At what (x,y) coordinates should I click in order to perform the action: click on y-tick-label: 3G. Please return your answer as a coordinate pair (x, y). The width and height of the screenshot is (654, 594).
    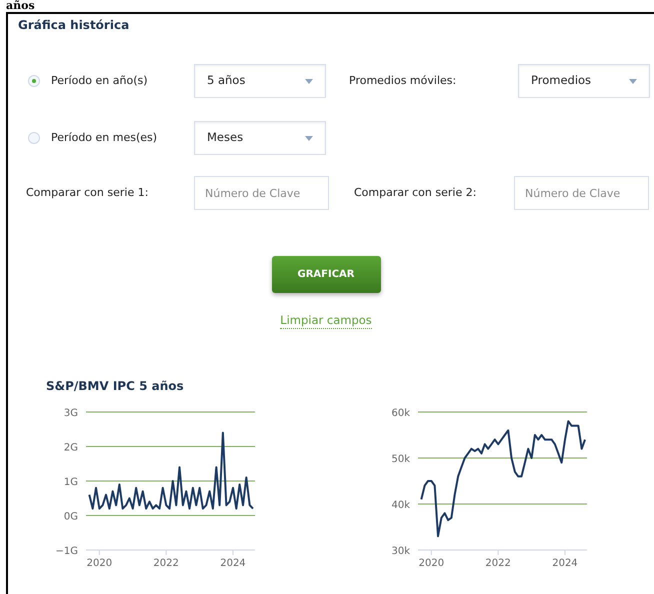
    Looking at the image, I should click on (71, 413).